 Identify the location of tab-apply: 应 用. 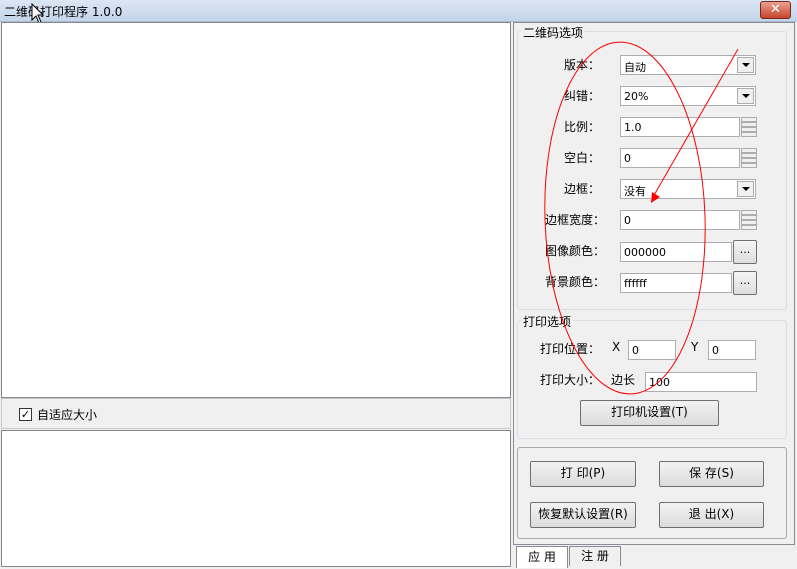
(542, 557).